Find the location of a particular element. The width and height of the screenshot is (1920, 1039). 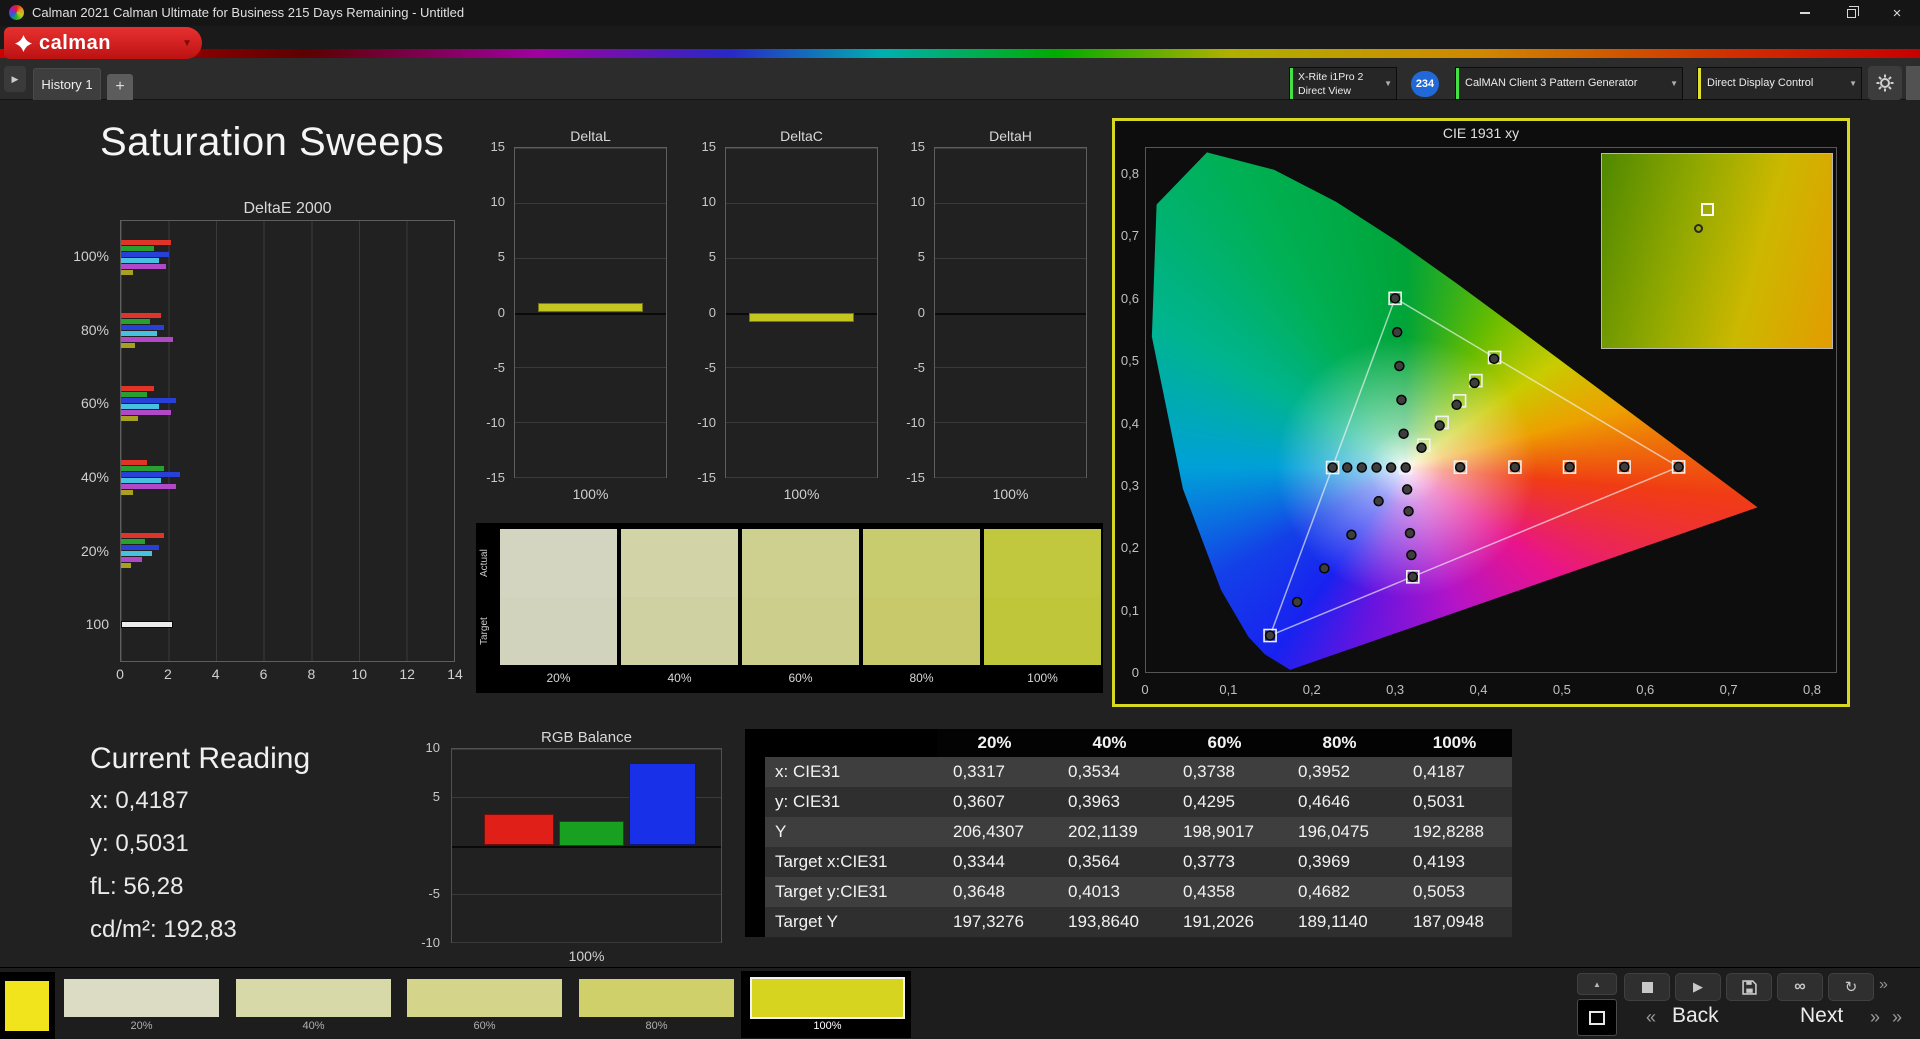

swatch-label: 40% is located at coordinates (679, 678).